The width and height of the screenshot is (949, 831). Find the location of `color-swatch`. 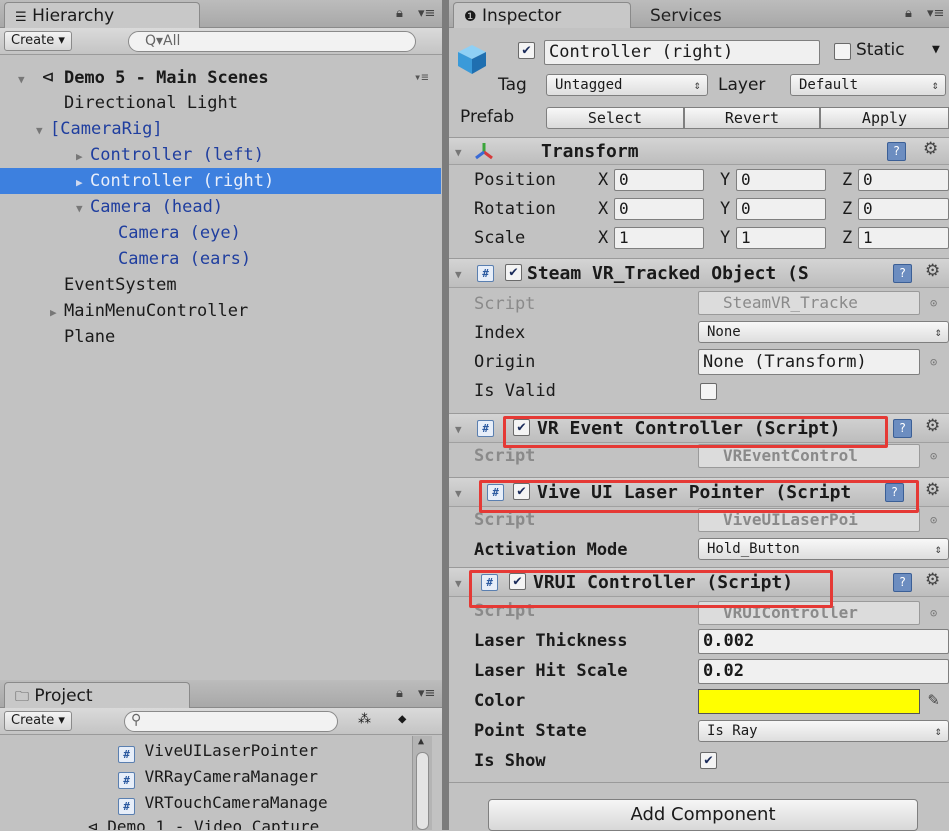

color-swatch is located at coordinates (809, 701).